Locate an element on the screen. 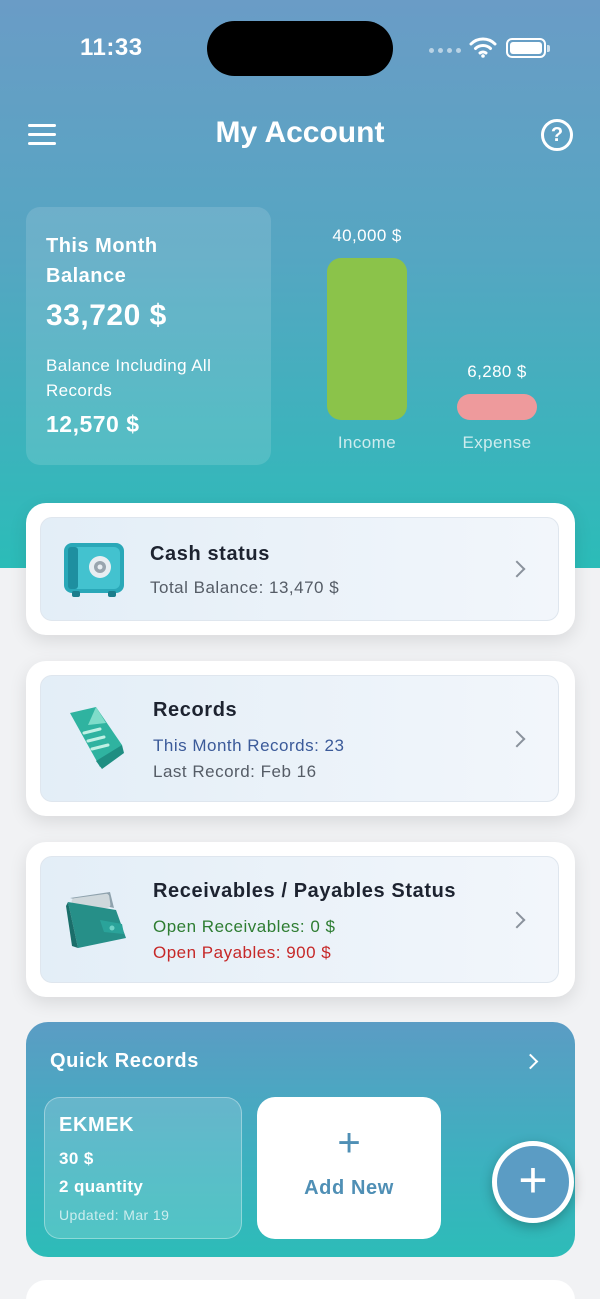  add-new-quick-record-button: + Add New is located at coordinates (349, 1168).